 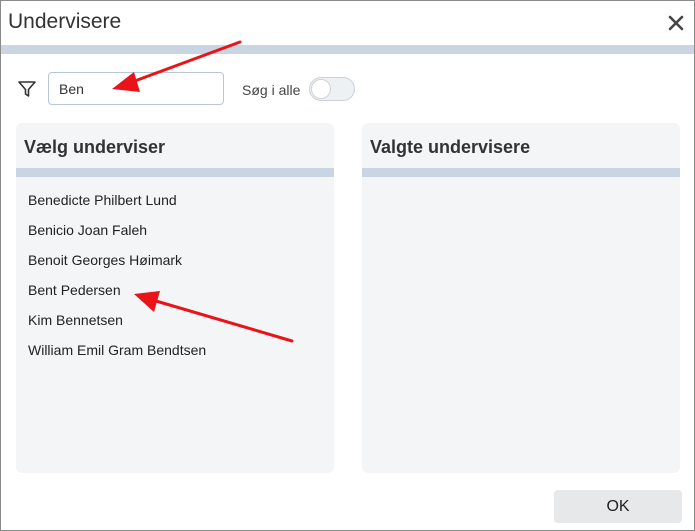 What do you see at coordinates (175, 350) in the screenshot?
I see `list-item: William Emil Gram Bendtsen` at bounding box center [175, 350].